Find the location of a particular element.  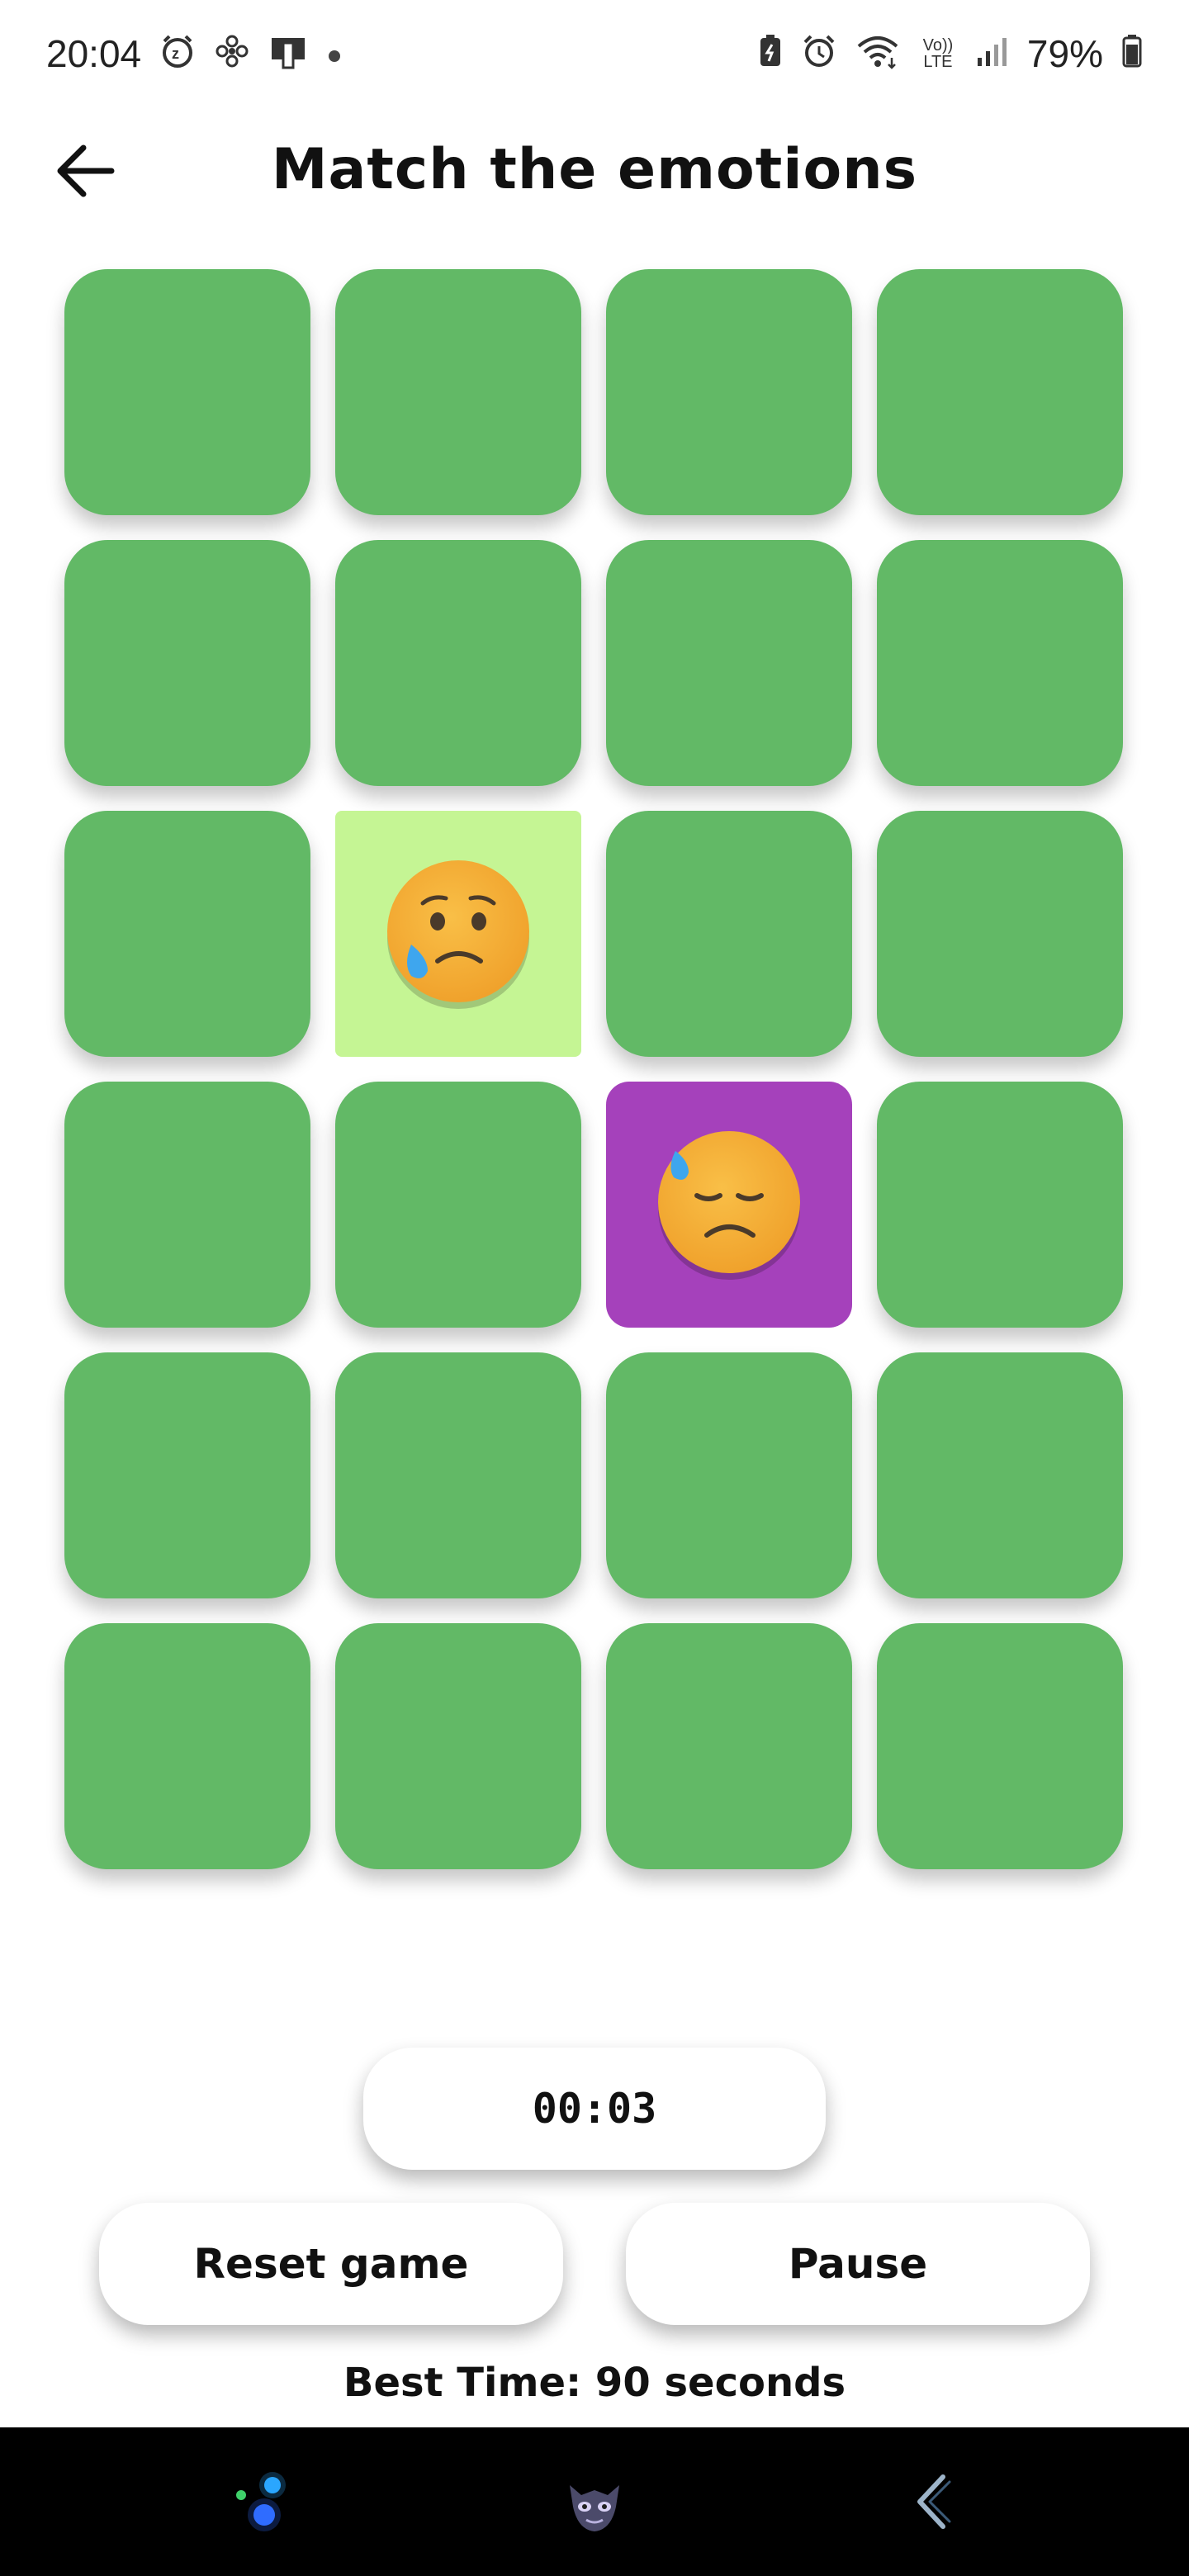

card-r1c2 is located at coordinates (458, 392).